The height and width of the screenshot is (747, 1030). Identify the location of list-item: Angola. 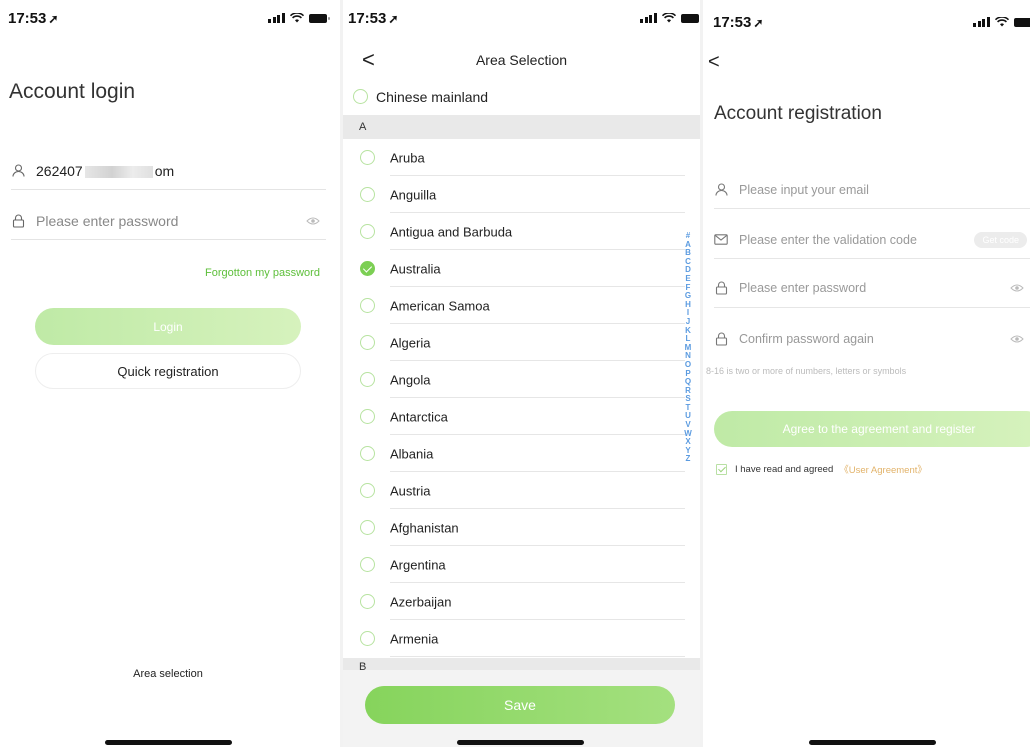
(521, 379).